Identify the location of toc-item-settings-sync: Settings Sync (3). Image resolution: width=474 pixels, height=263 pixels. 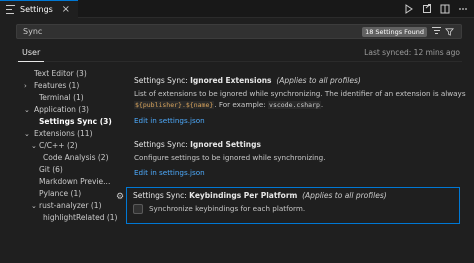
(73, 122).